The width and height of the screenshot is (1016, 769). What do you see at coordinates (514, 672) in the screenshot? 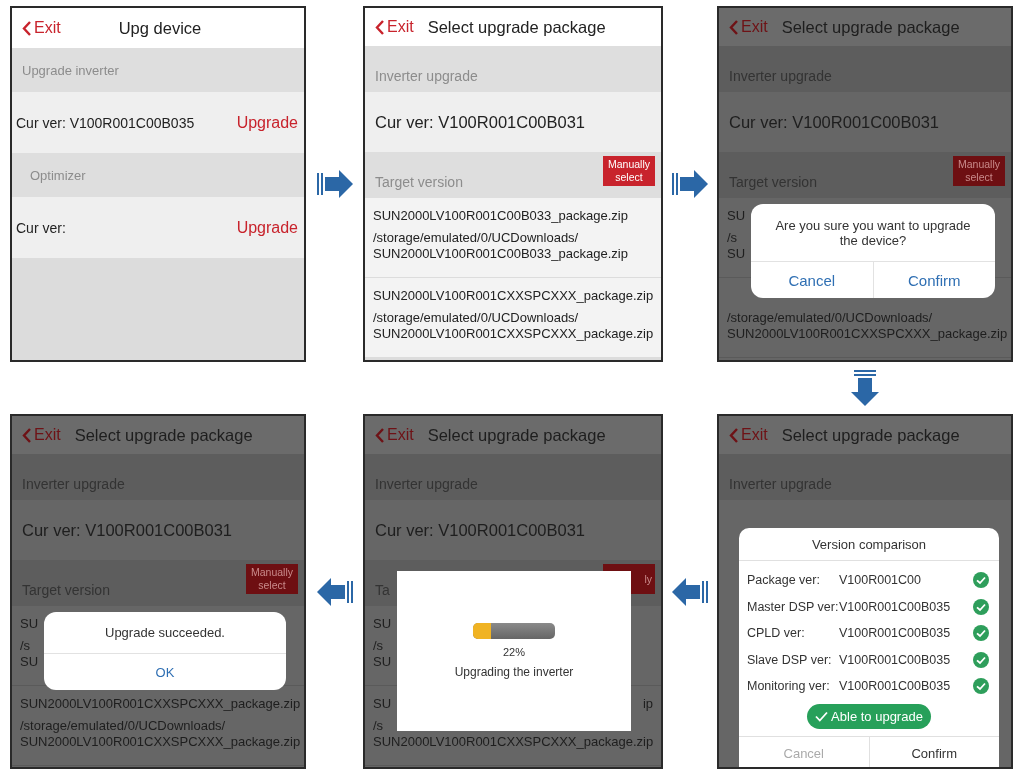
I see `progress-message: Upgrading the inverter` at bounding box center [514, 672].